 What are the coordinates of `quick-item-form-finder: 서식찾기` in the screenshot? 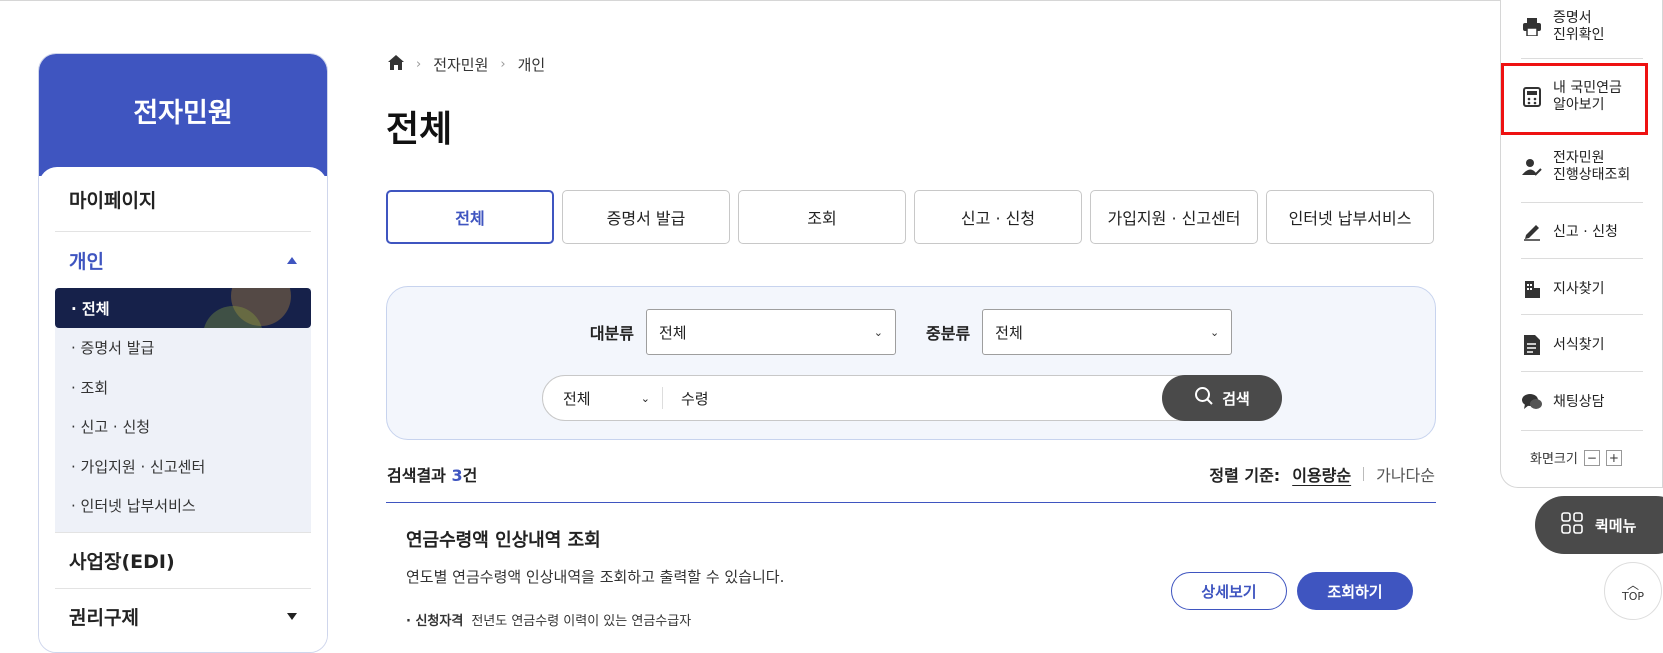 It's located at (1582, 345).